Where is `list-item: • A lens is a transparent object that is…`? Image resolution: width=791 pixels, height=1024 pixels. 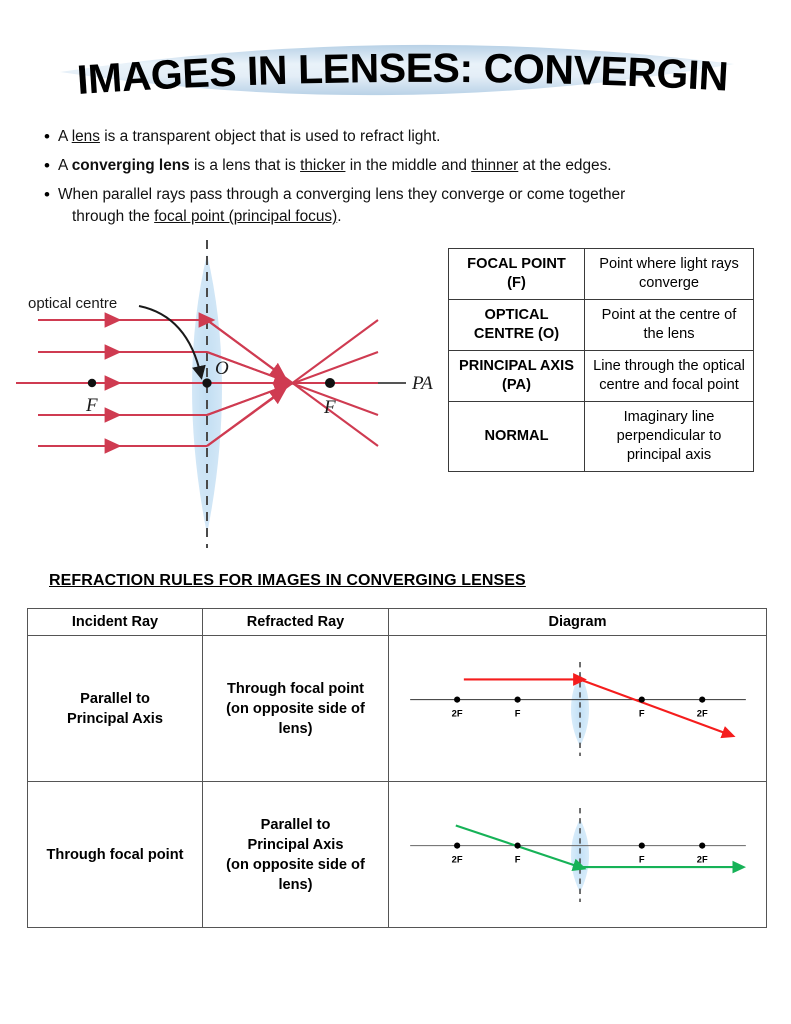 list-item: • A lens is a transparent object that is… is located at coordinates (393, 137).